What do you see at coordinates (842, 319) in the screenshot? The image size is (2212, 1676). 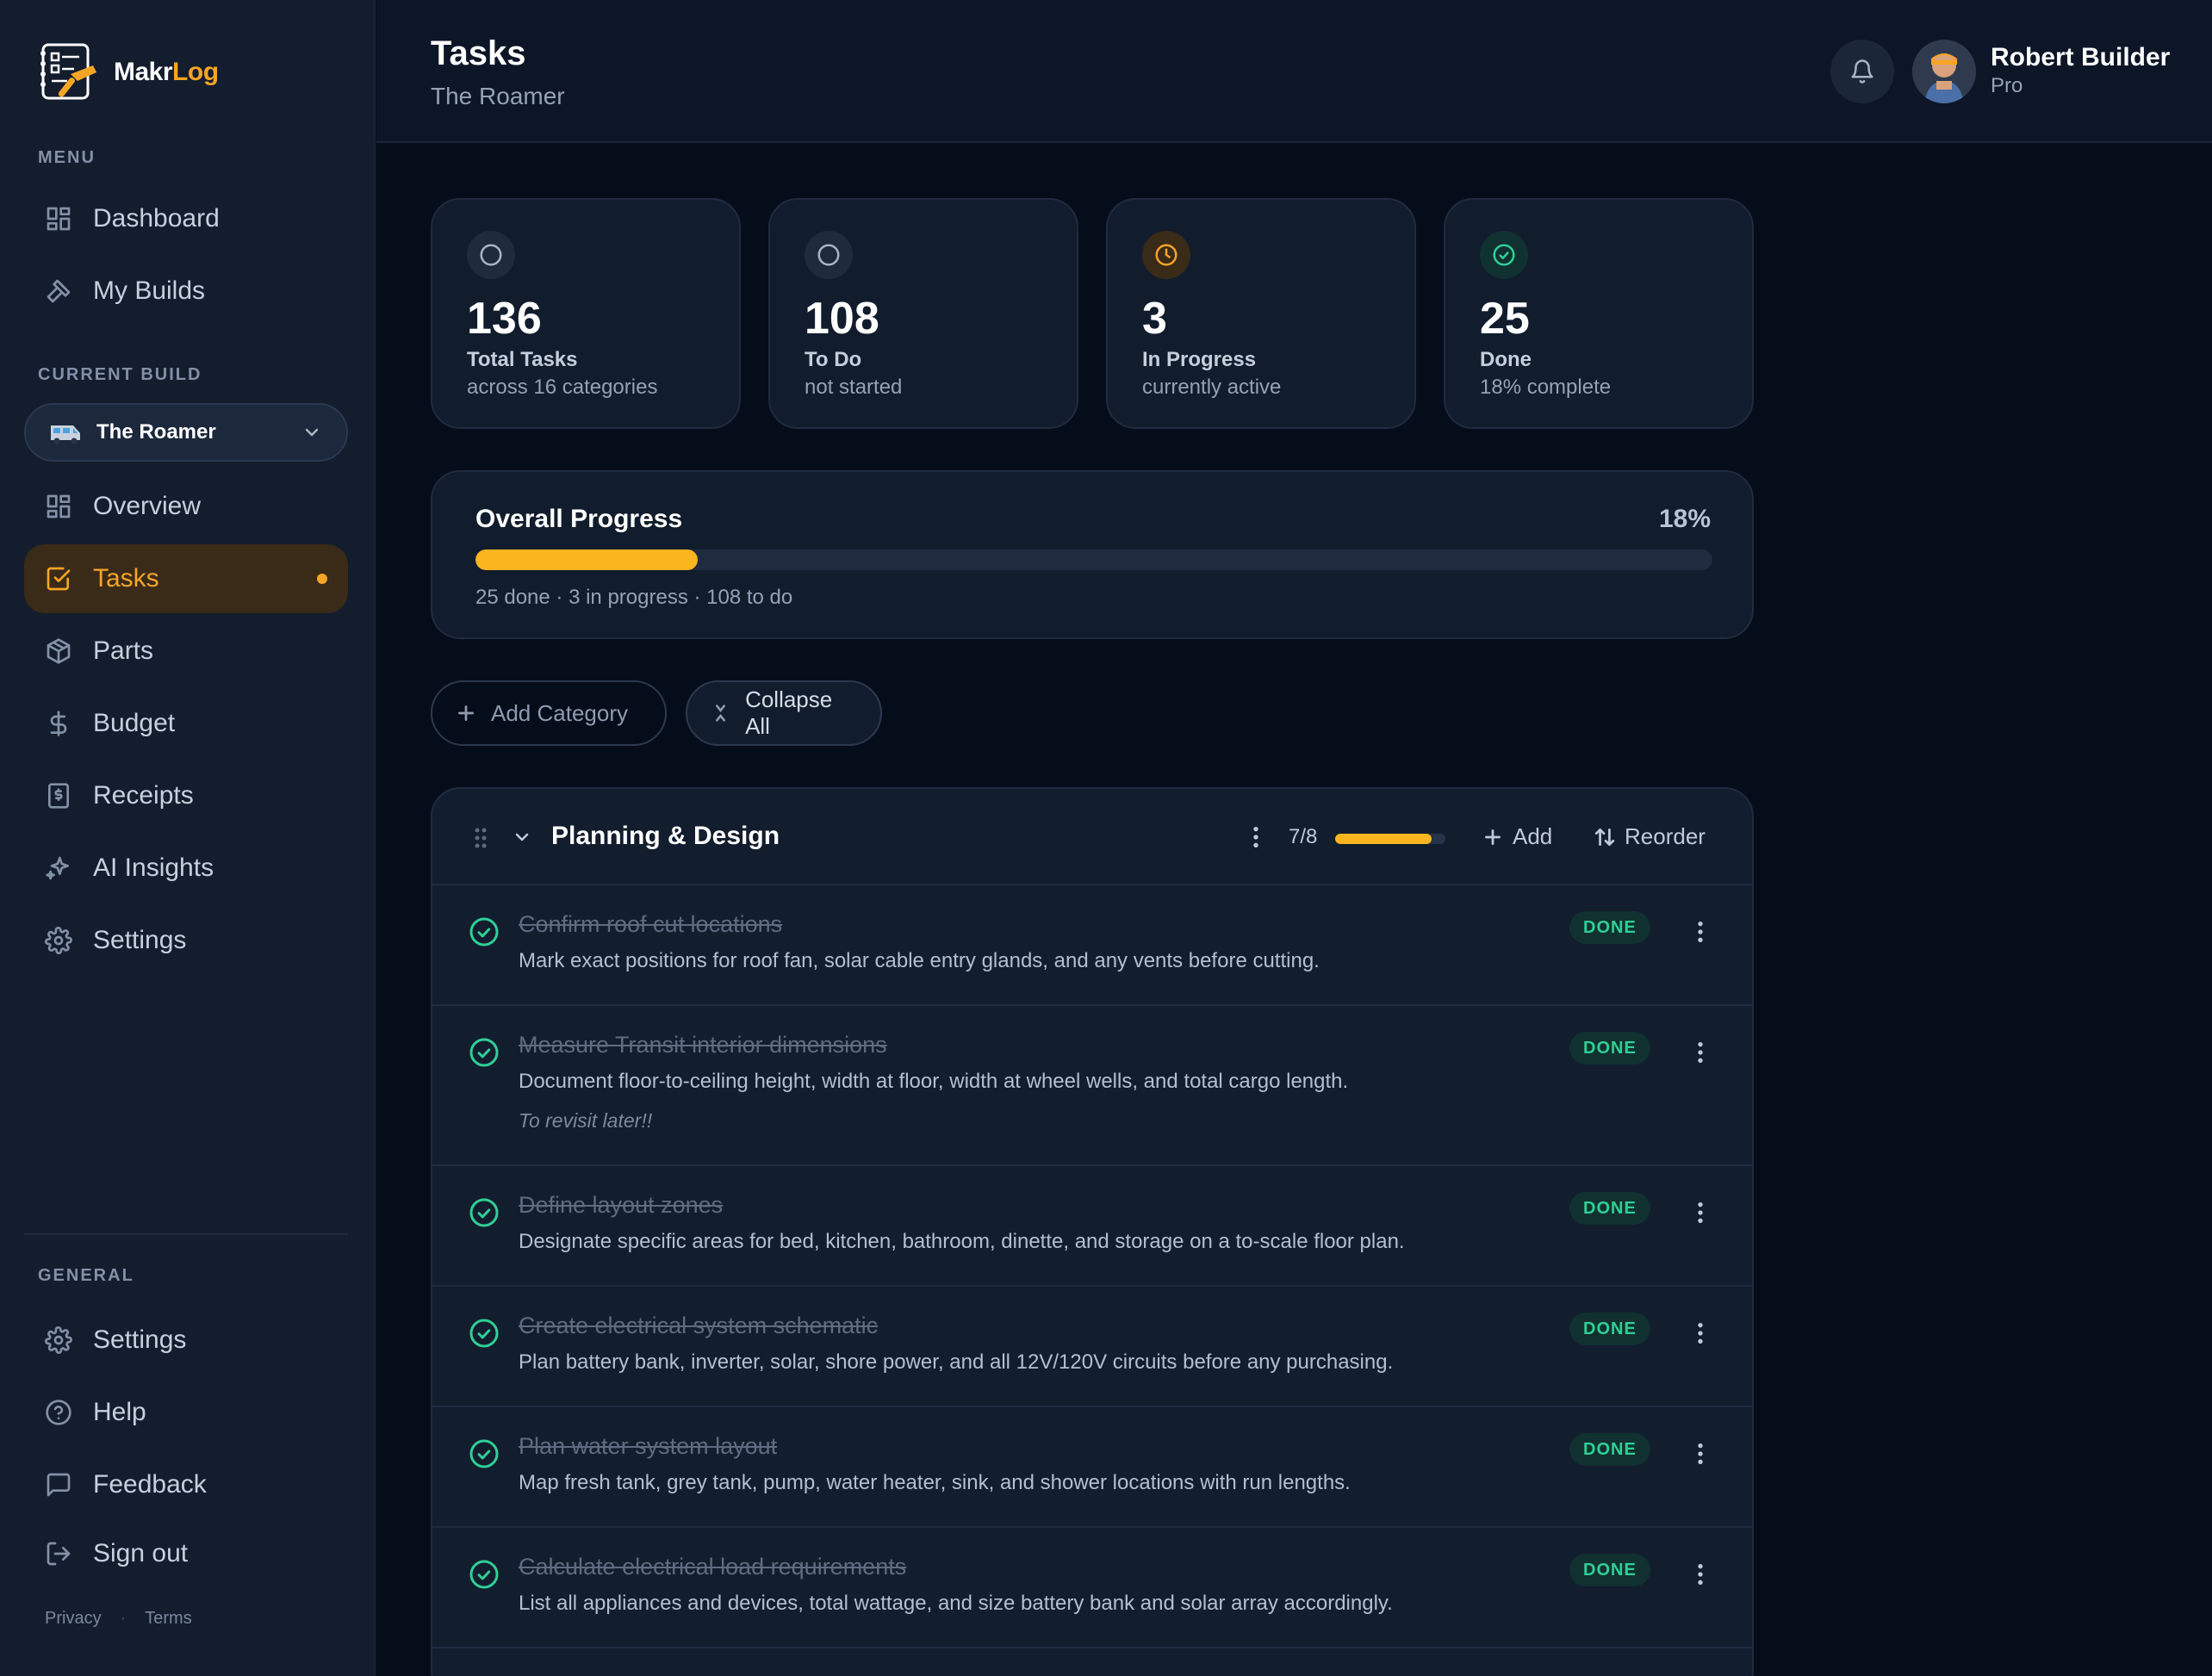 I see `stat-value: 108` at bounding box center [842, 319].